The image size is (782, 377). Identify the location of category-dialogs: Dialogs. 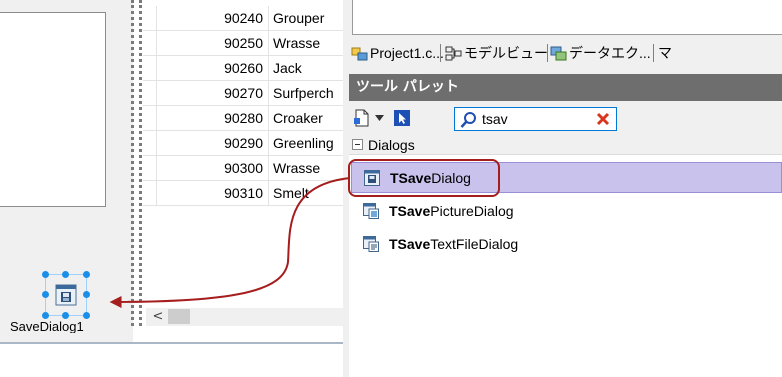
(565, 145).